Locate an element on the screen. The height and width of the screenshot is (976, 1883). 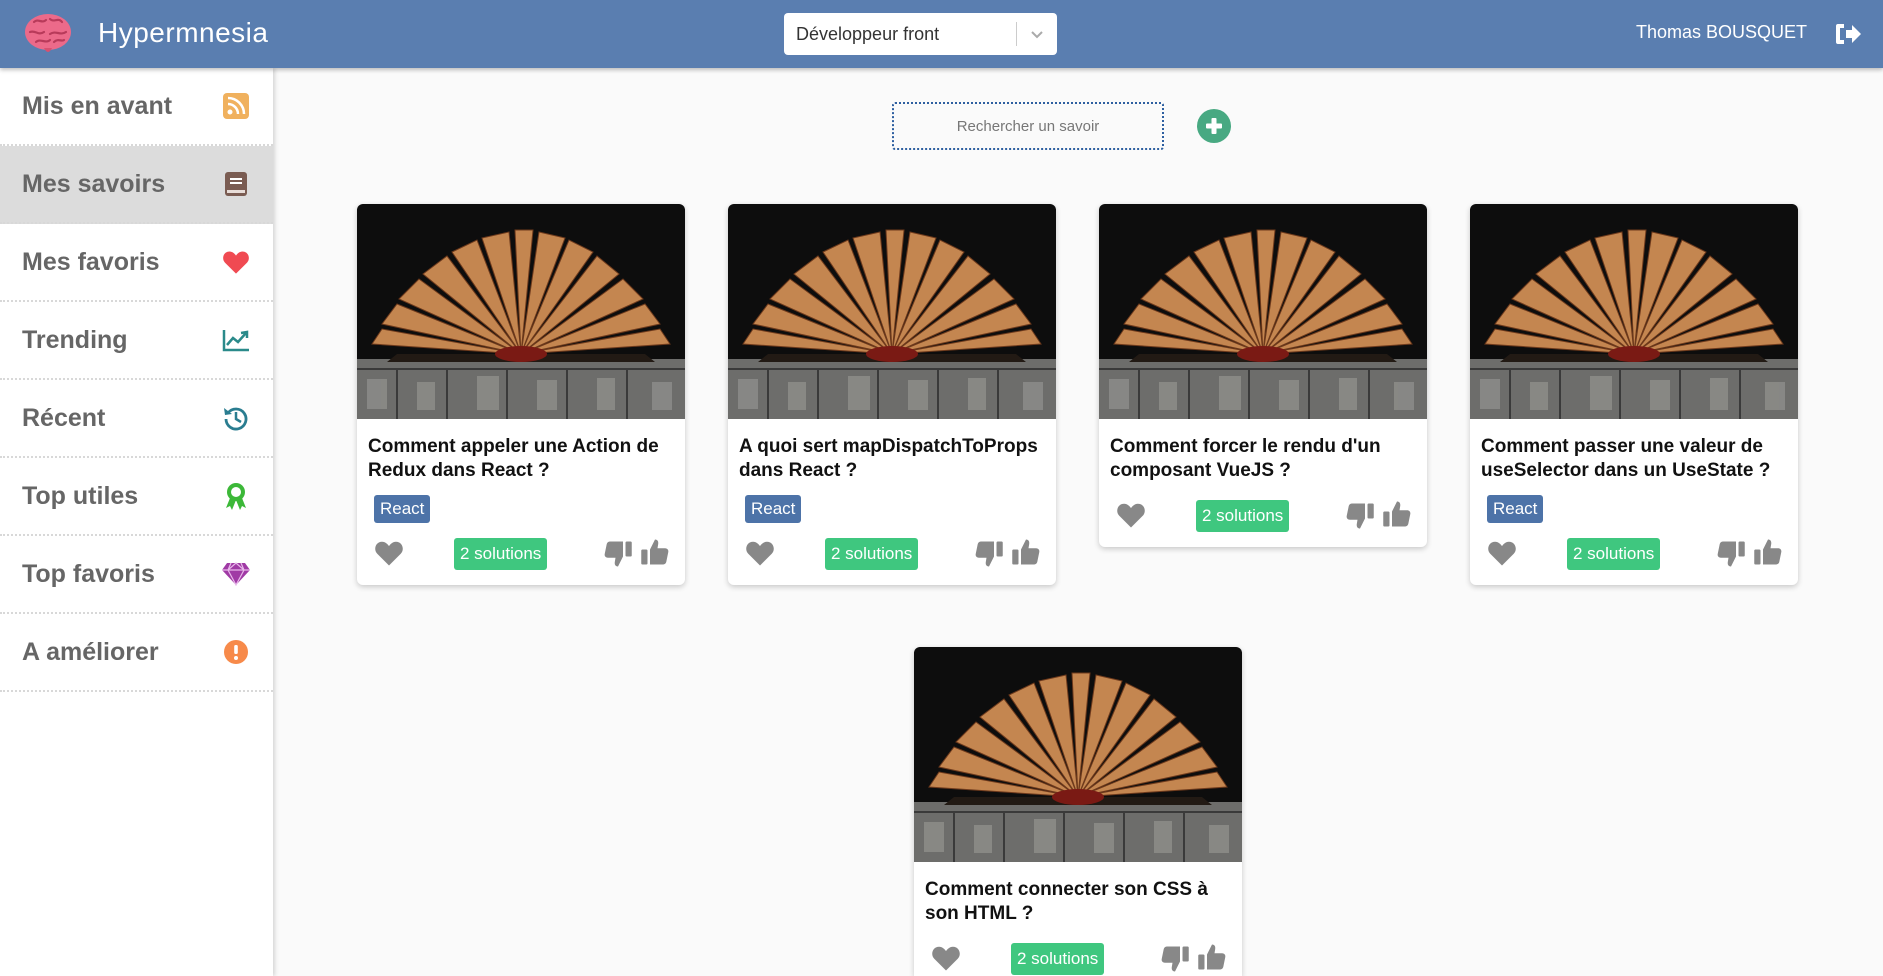
sidebar-item-mis-en-avant: Mis en avant is located at coordinates (136, 107).